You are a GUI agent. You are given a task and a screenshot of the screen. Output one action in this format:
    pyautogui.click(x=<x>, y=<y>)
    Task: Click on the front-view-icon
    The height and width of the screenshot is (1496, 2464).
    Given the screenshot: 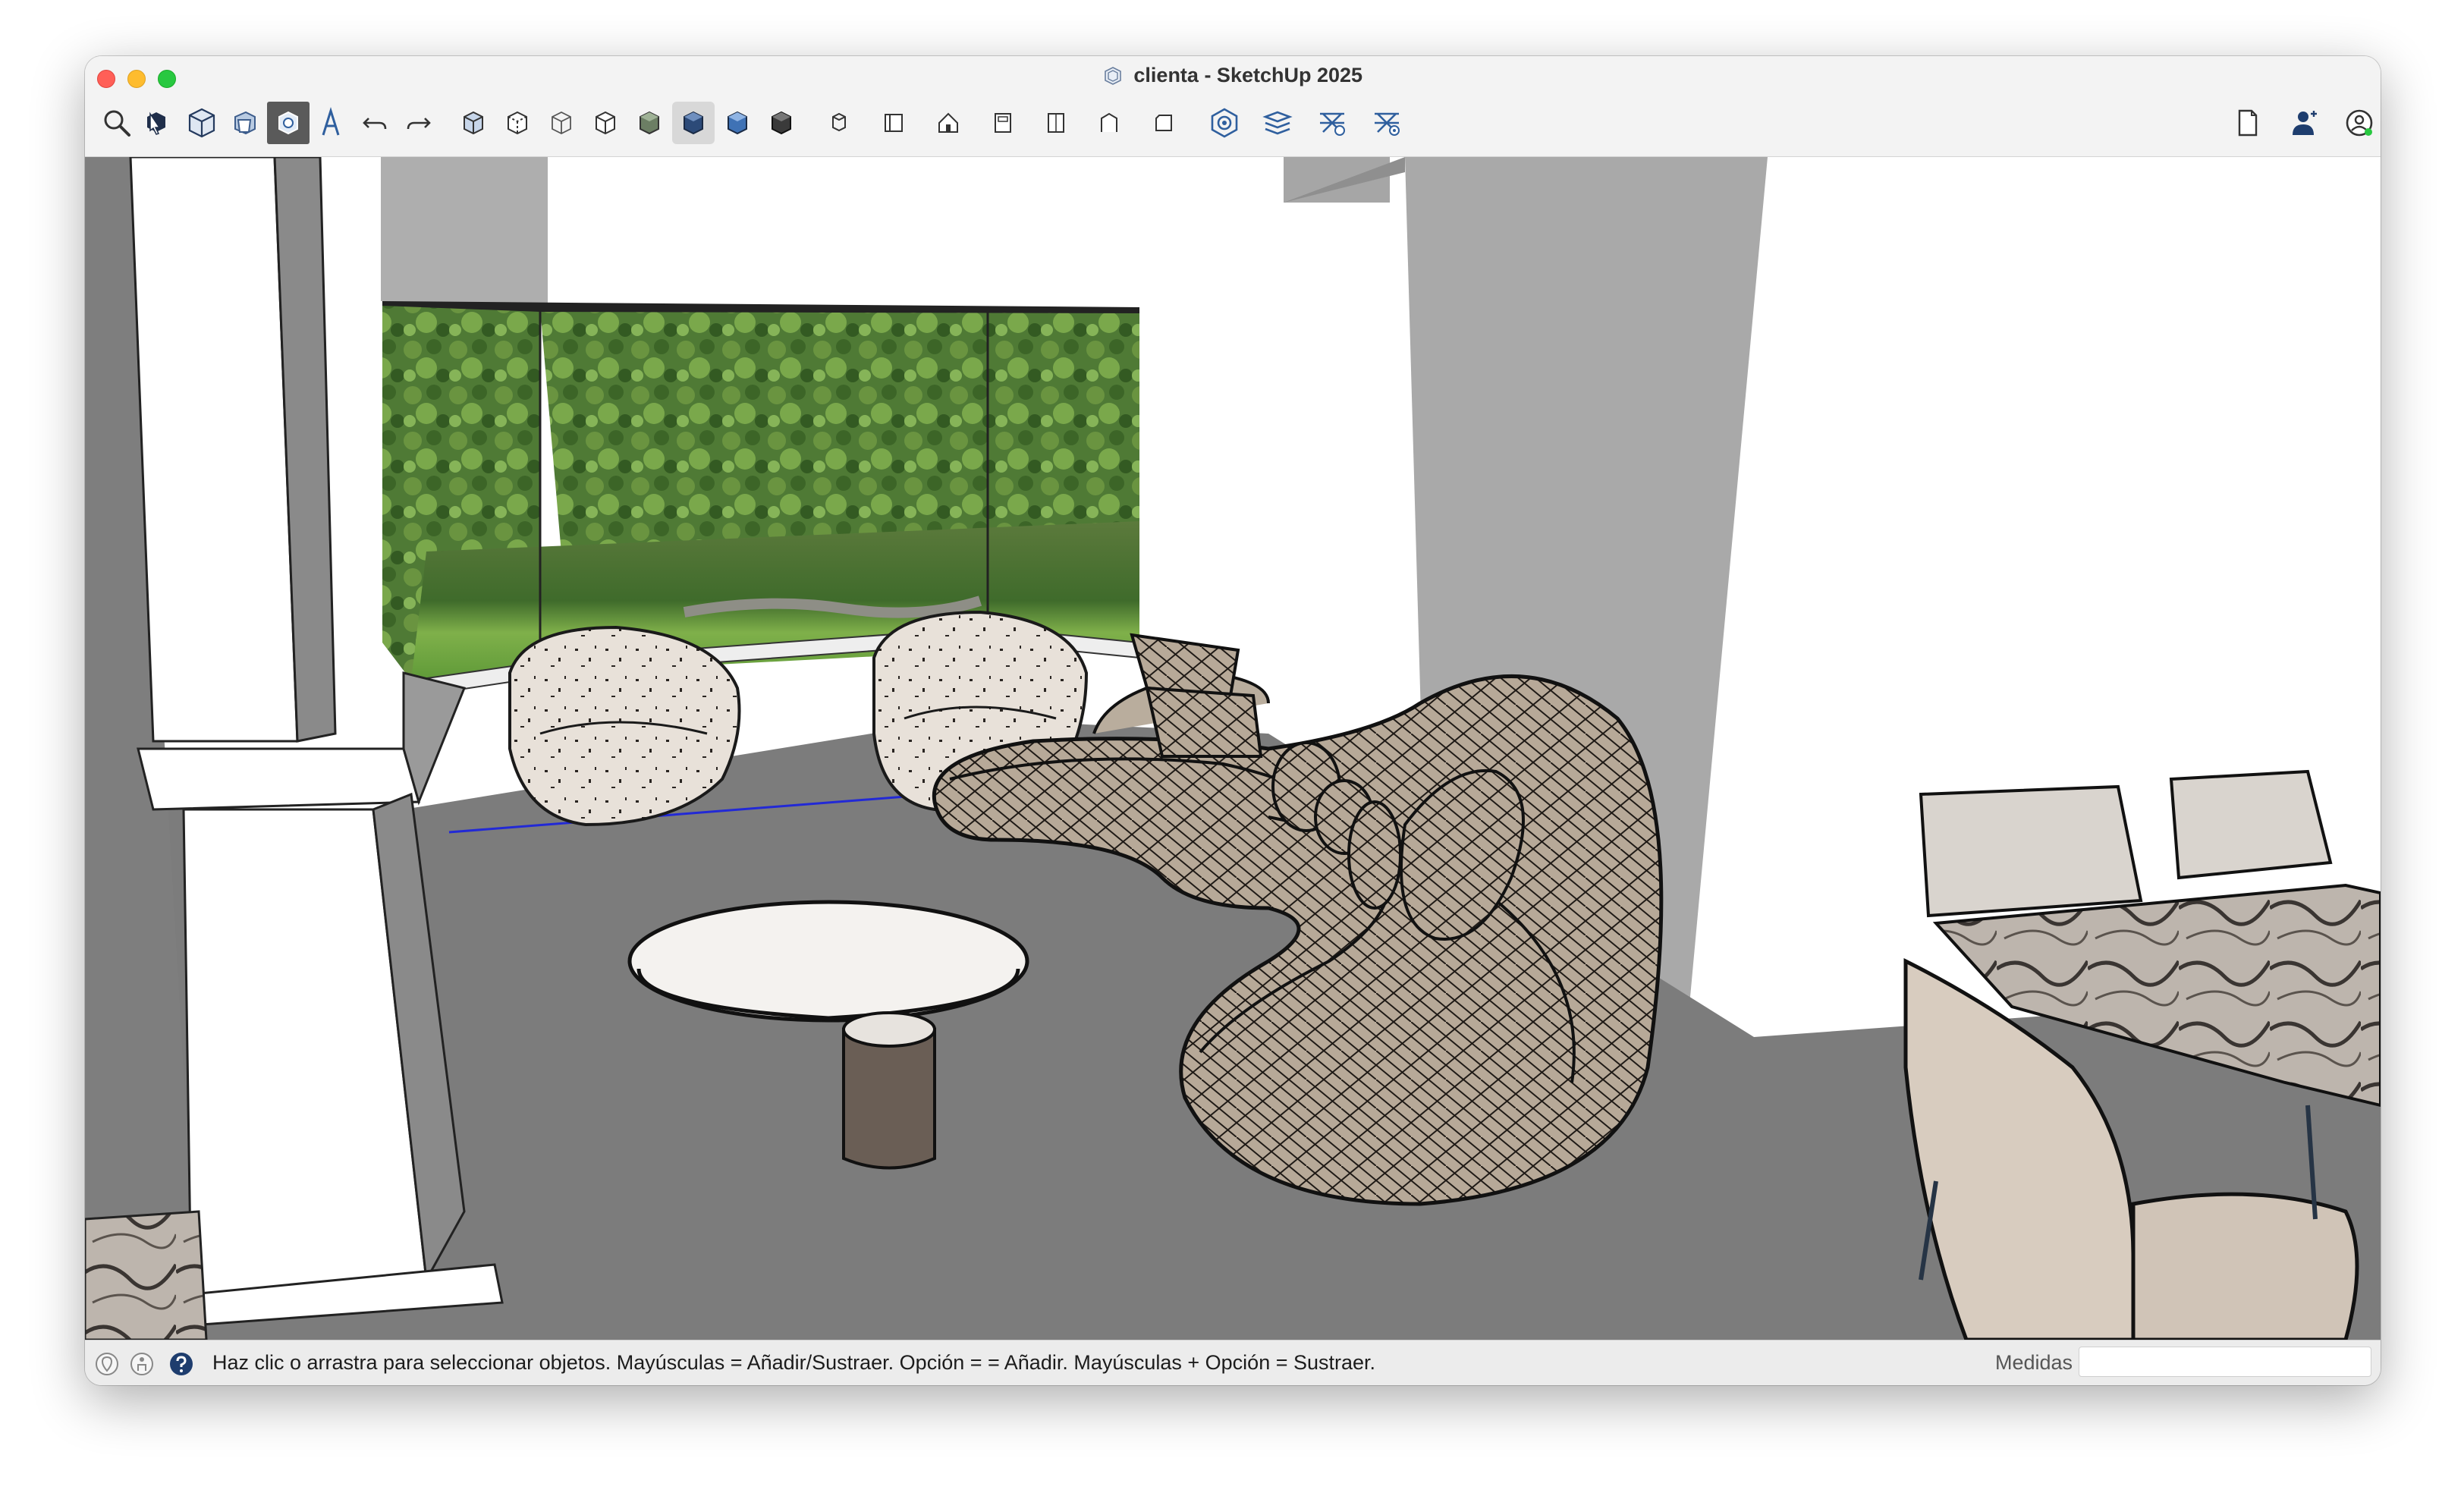 What is the action you would take?
    pyautogui.click(x=948, y=123)
    